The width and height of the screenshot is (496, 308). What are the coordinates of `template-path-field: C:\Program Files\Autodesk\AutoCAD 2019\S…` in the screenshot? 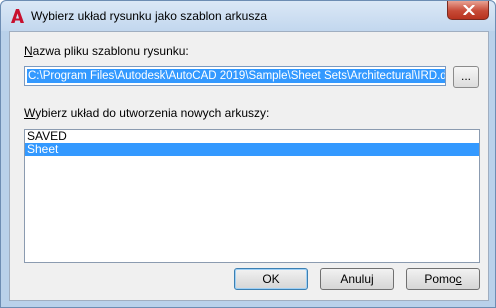 It's located at (235, 76).